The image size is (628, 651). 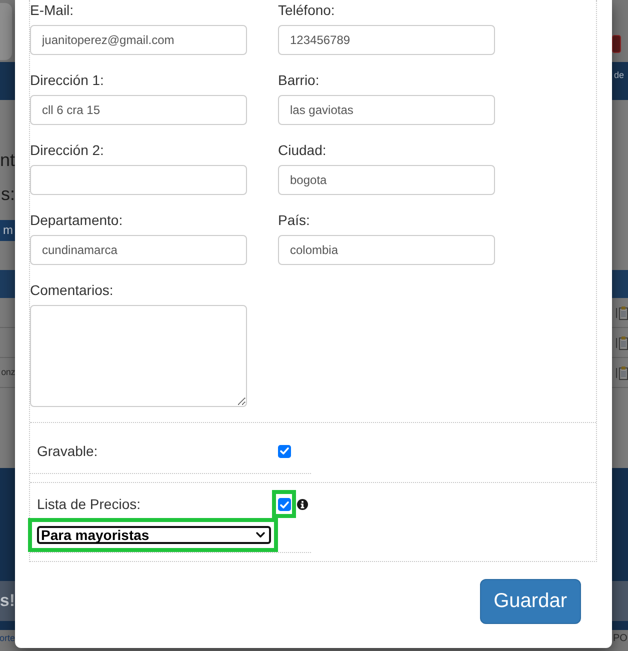 I want to click on field-label: Comentarios:, so click(x=72, y=290).